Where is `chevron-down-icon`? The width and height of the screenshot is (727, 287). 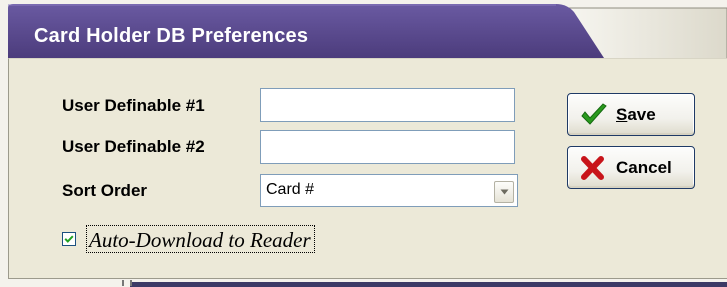
chevron-down-icon is located at coordinates (504, 192).